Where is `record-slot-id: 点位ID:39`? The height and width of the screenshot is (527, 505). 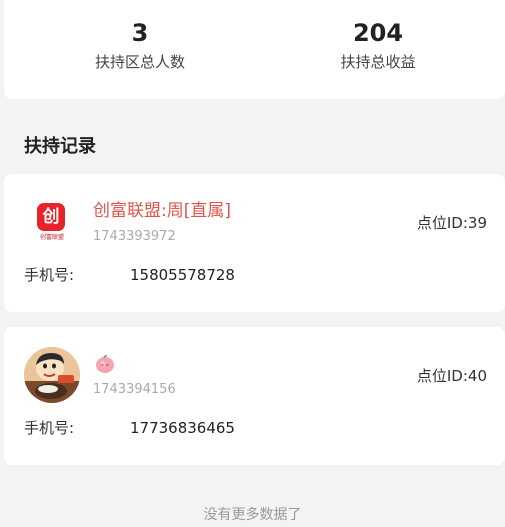 record-slot-id: 点位ID:39 is located at coordinates (452, 223).